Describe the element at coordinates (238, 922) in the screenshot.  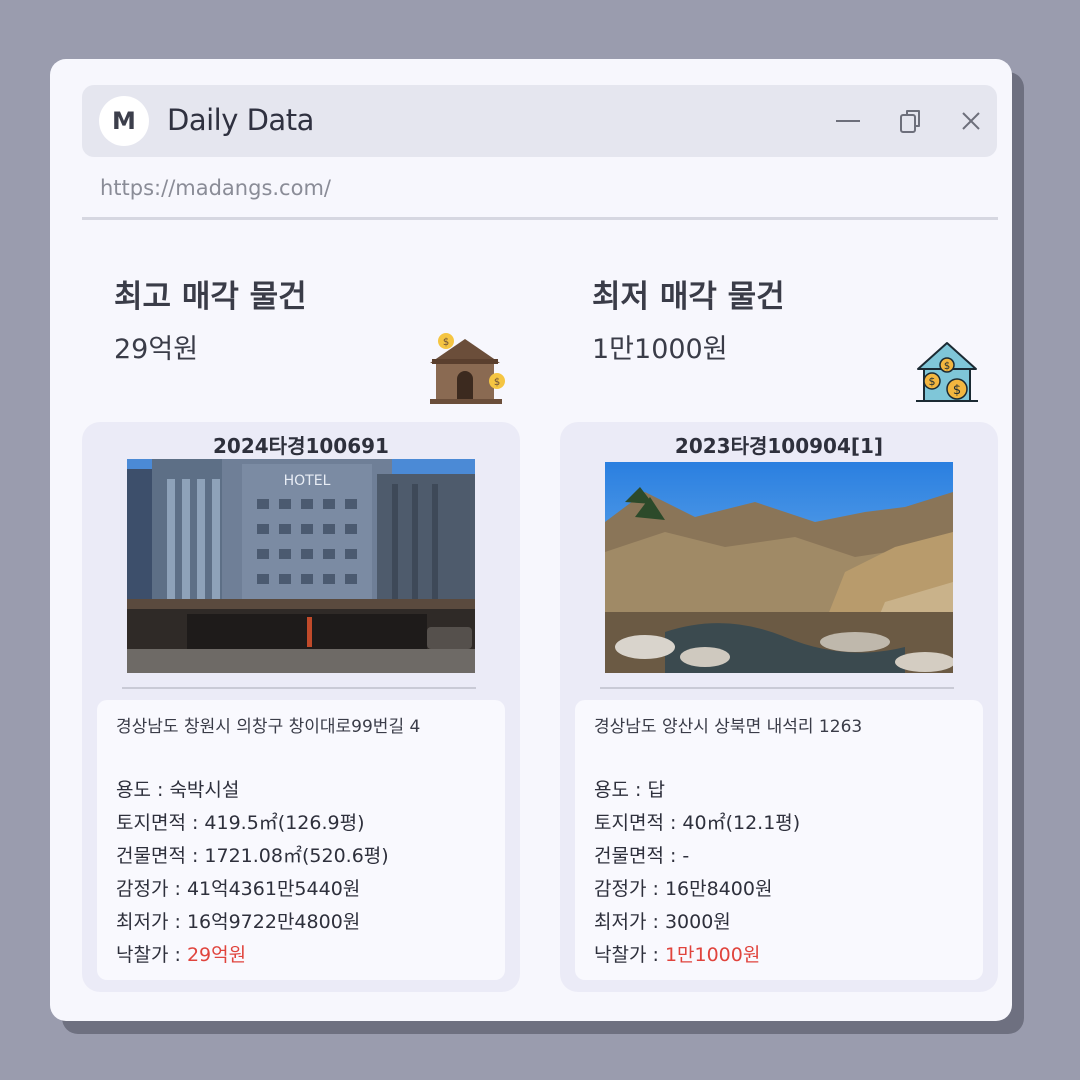
I see `row-minimum-price: 최저가 : 16억9722만4800원` at that location.